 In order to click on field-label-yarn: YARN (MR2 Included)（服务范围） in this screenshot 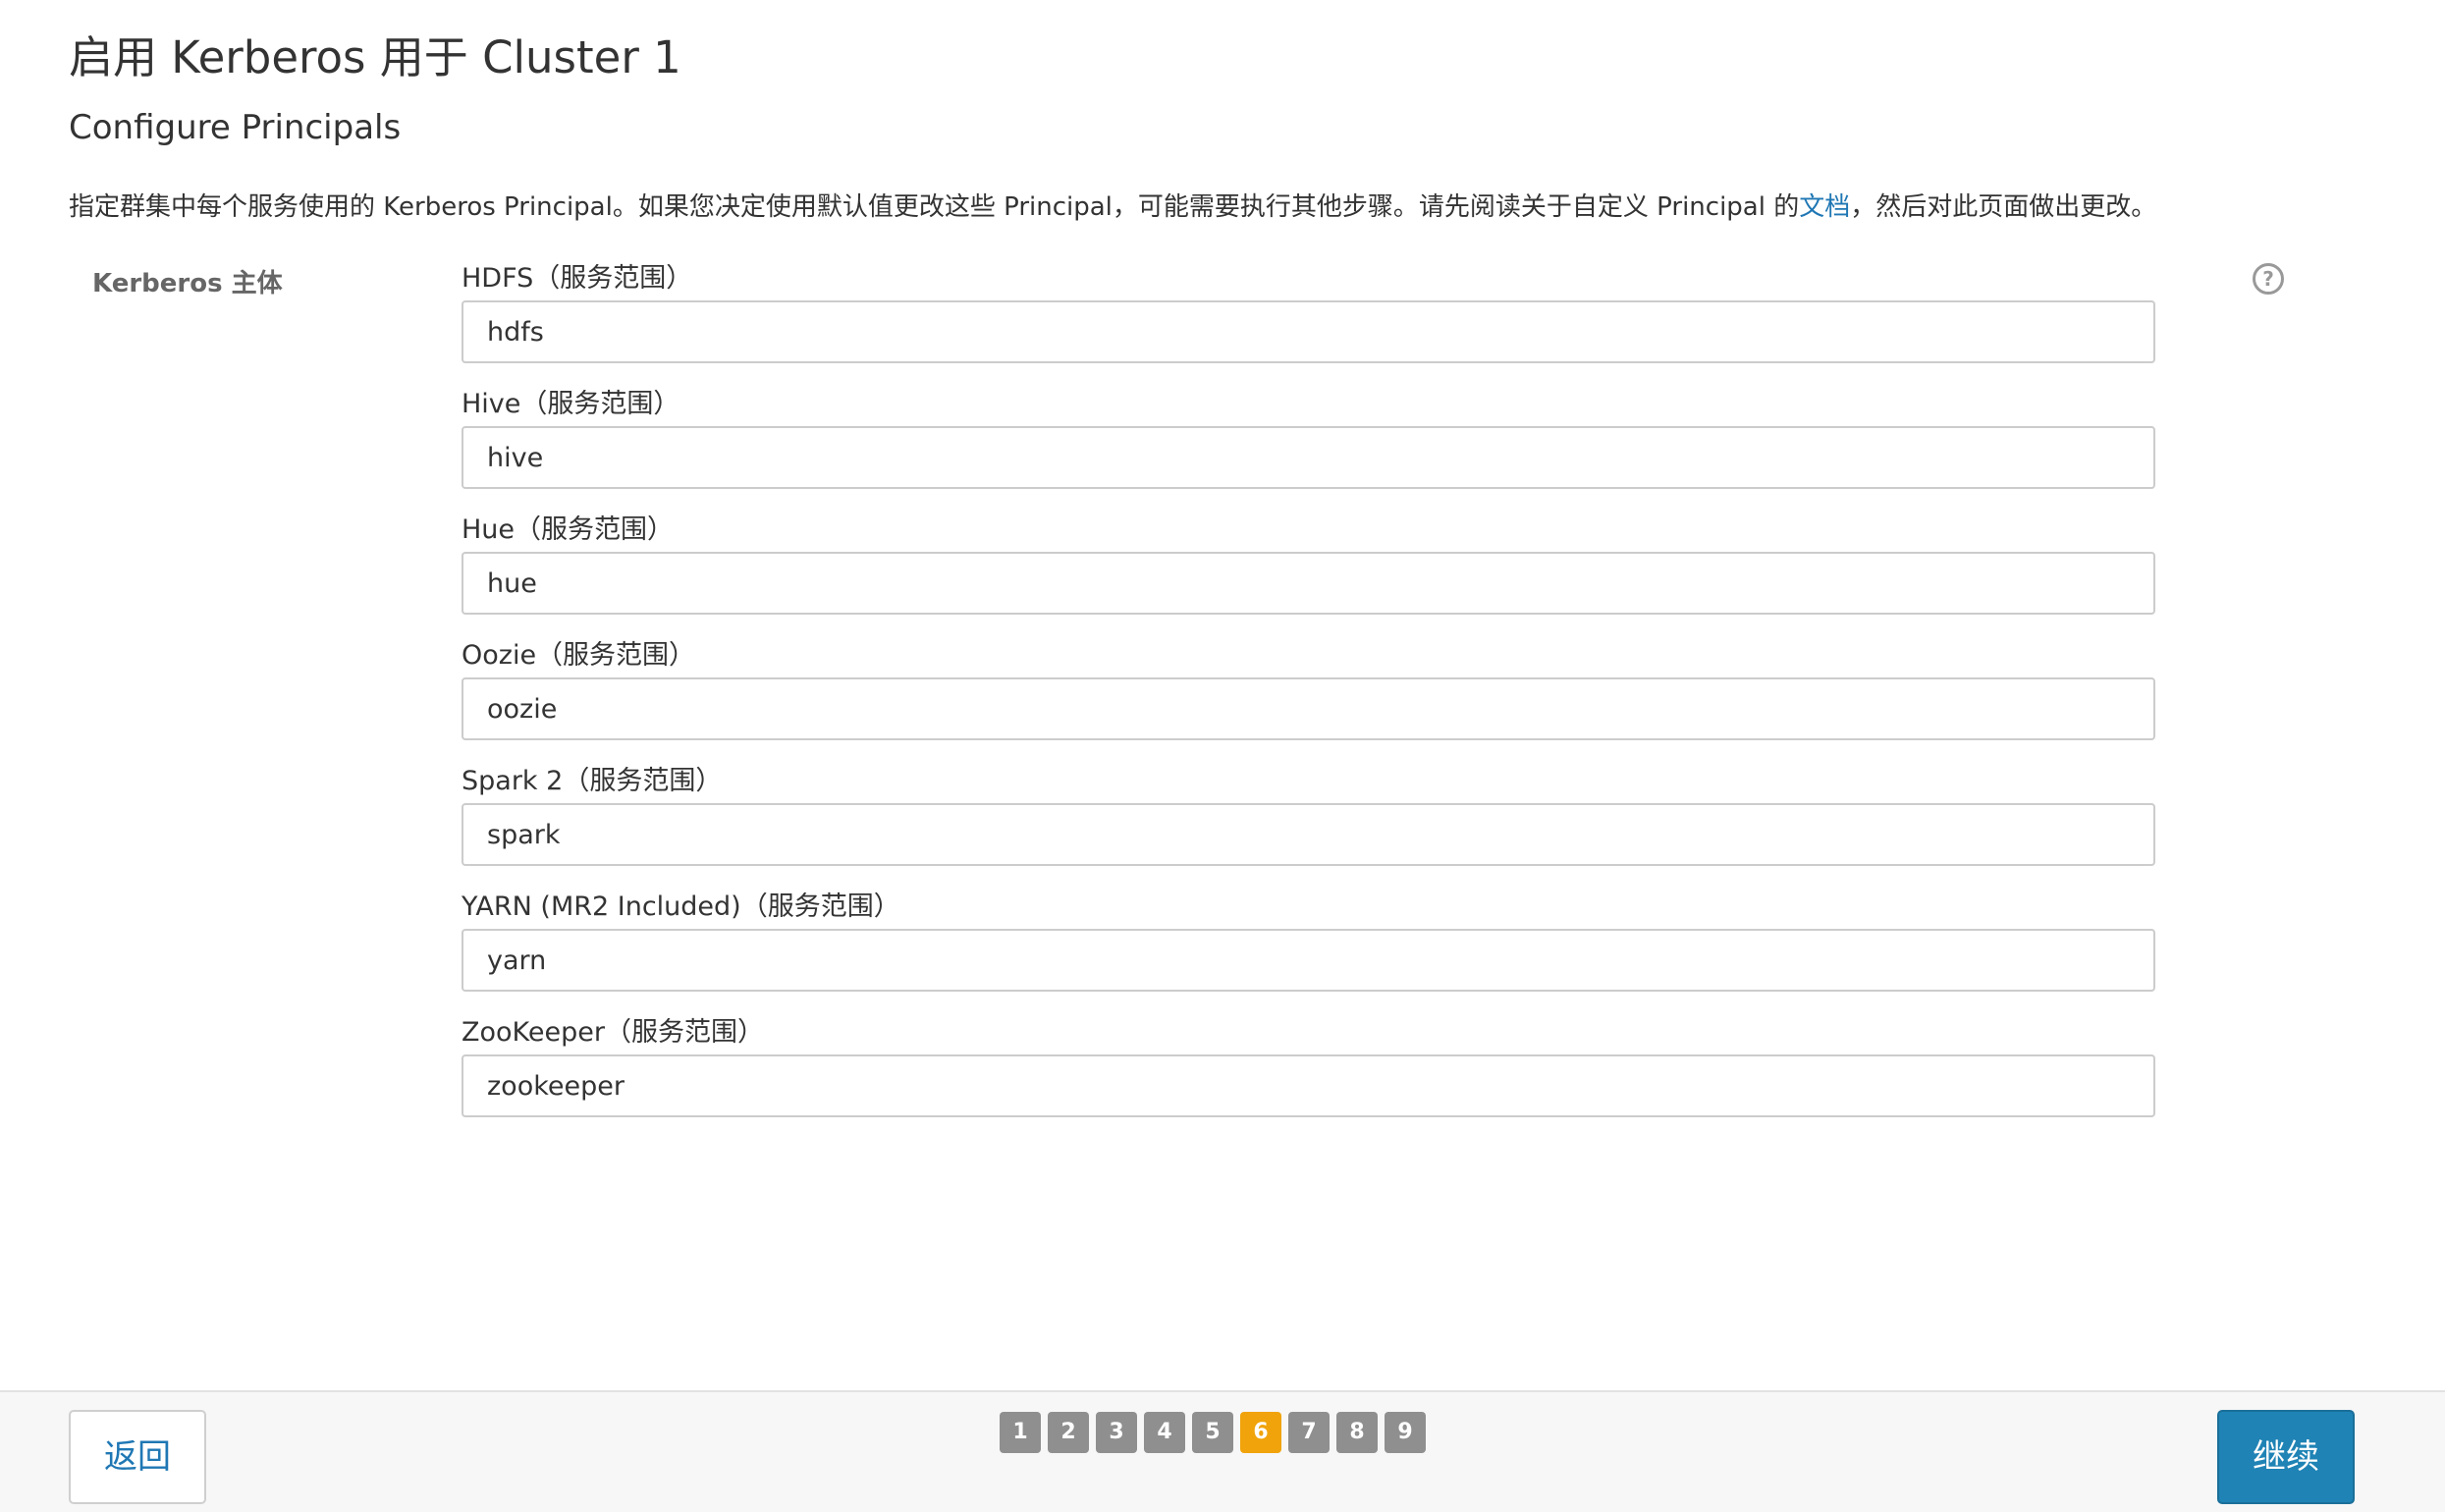, I will do `click(681, 906)`.